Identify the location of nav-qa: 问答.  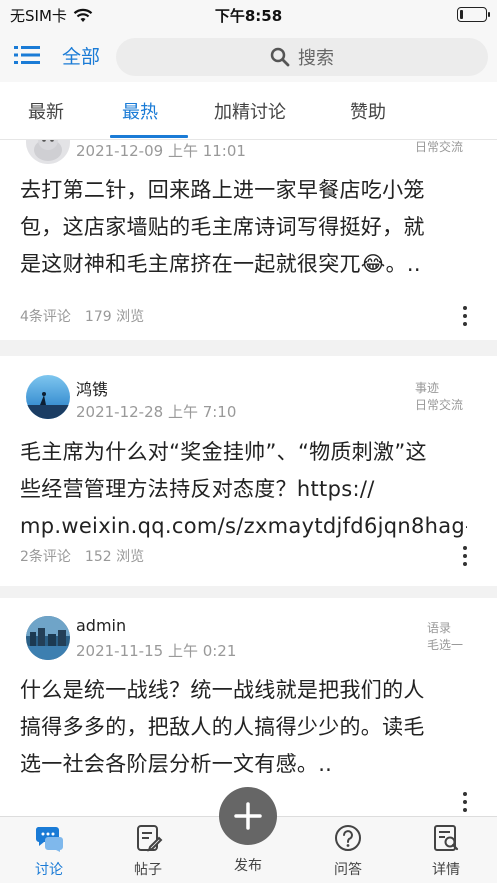
(348, 851).